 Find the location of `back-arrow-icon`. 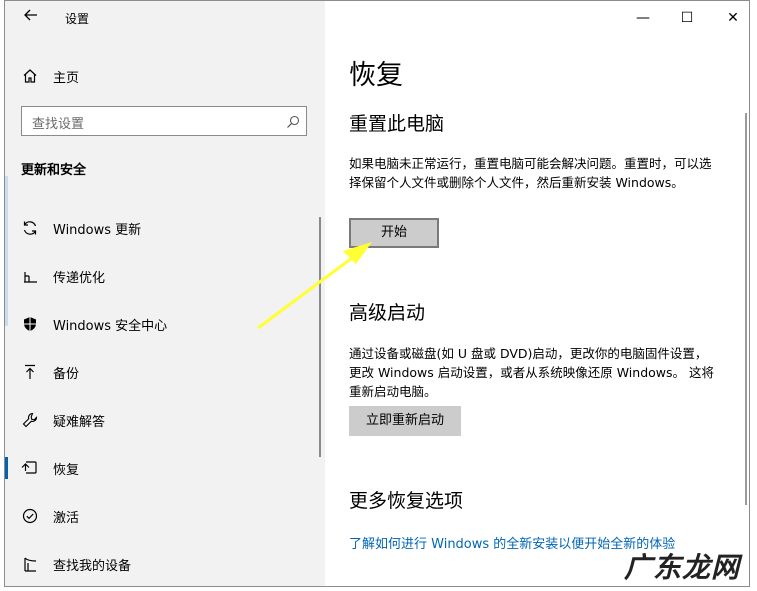

back-arrow-icon is located at coordinates (31, 18).